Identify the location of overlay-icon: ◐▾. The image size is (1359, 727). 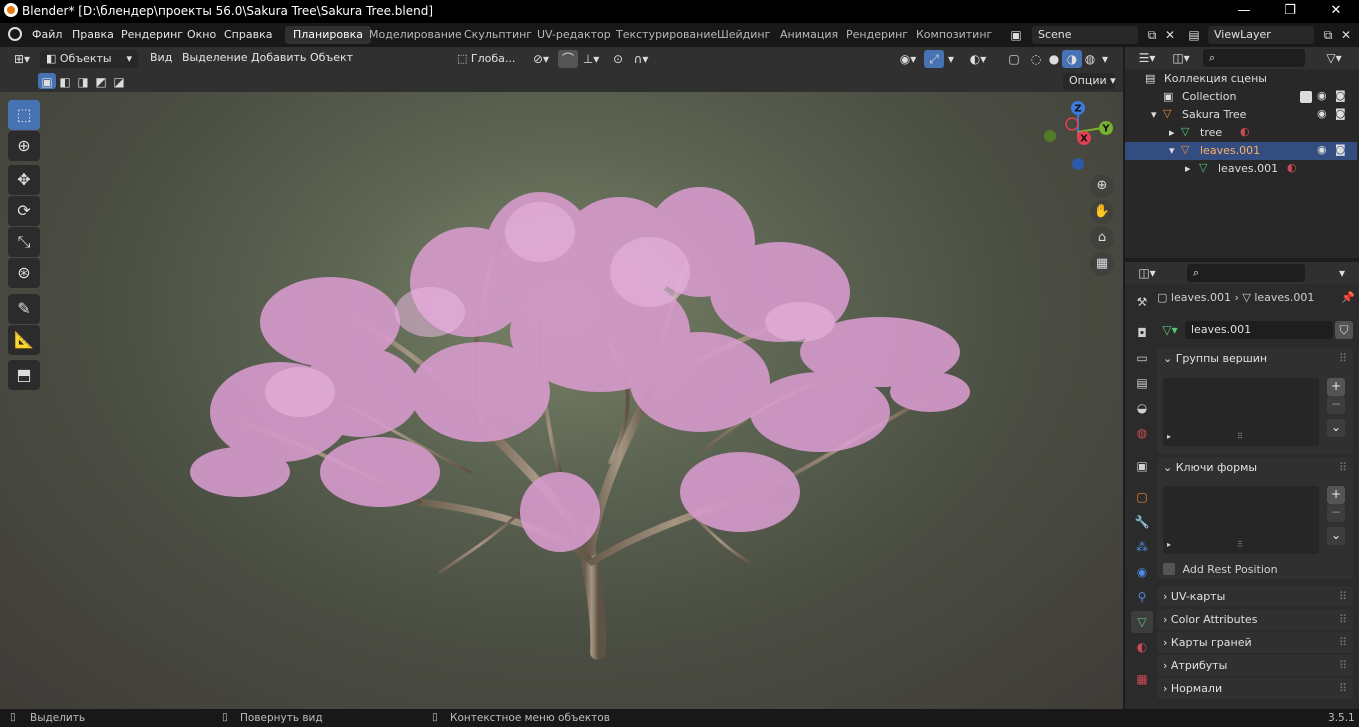
(978, 59).